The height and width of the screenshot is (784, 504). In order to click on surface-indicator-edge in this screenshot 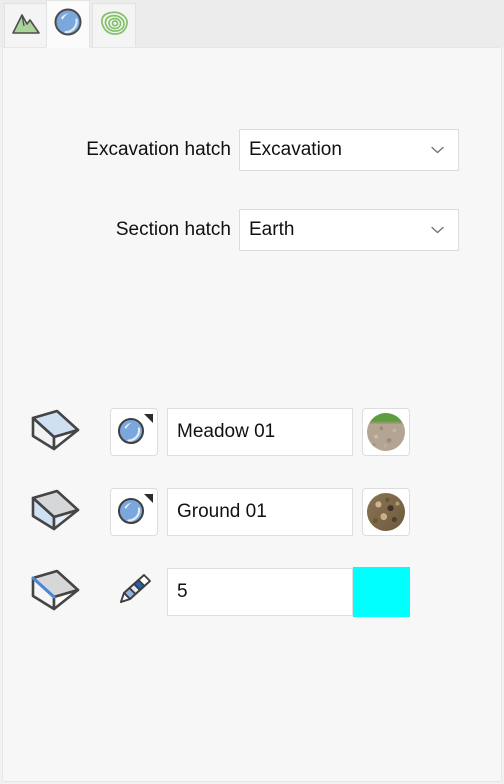, I will do `click(52, 592)`.